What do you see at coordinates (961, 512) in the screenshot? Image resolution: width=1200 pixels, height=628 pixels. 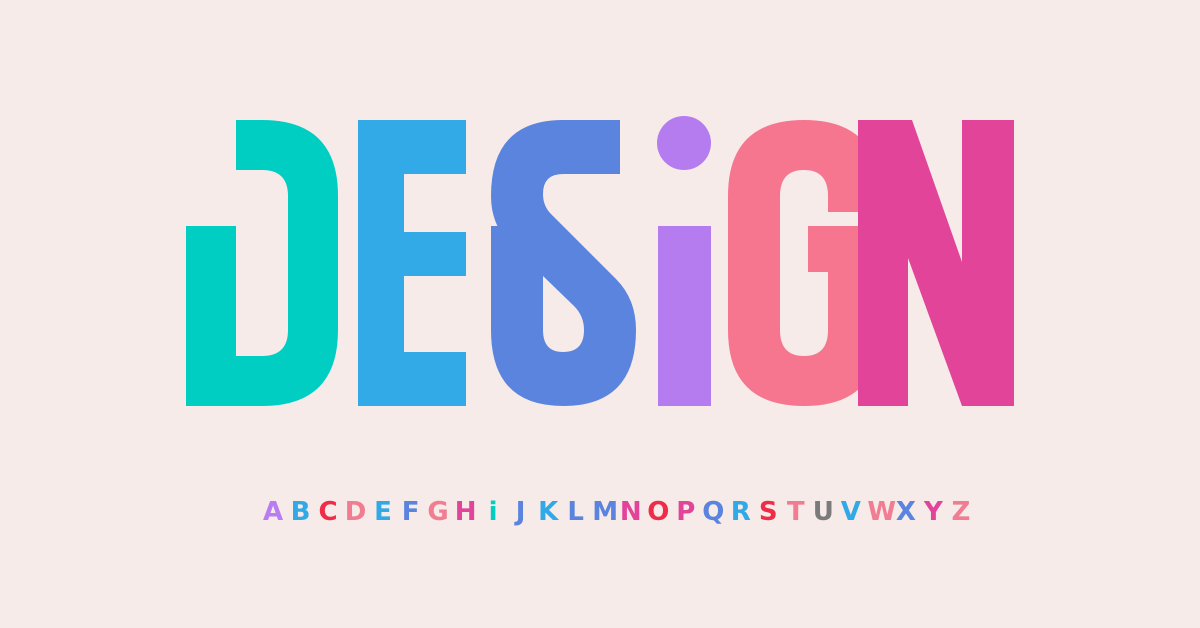 I see `alphabet-letter-z: Z` at bounding box center [961, 512].